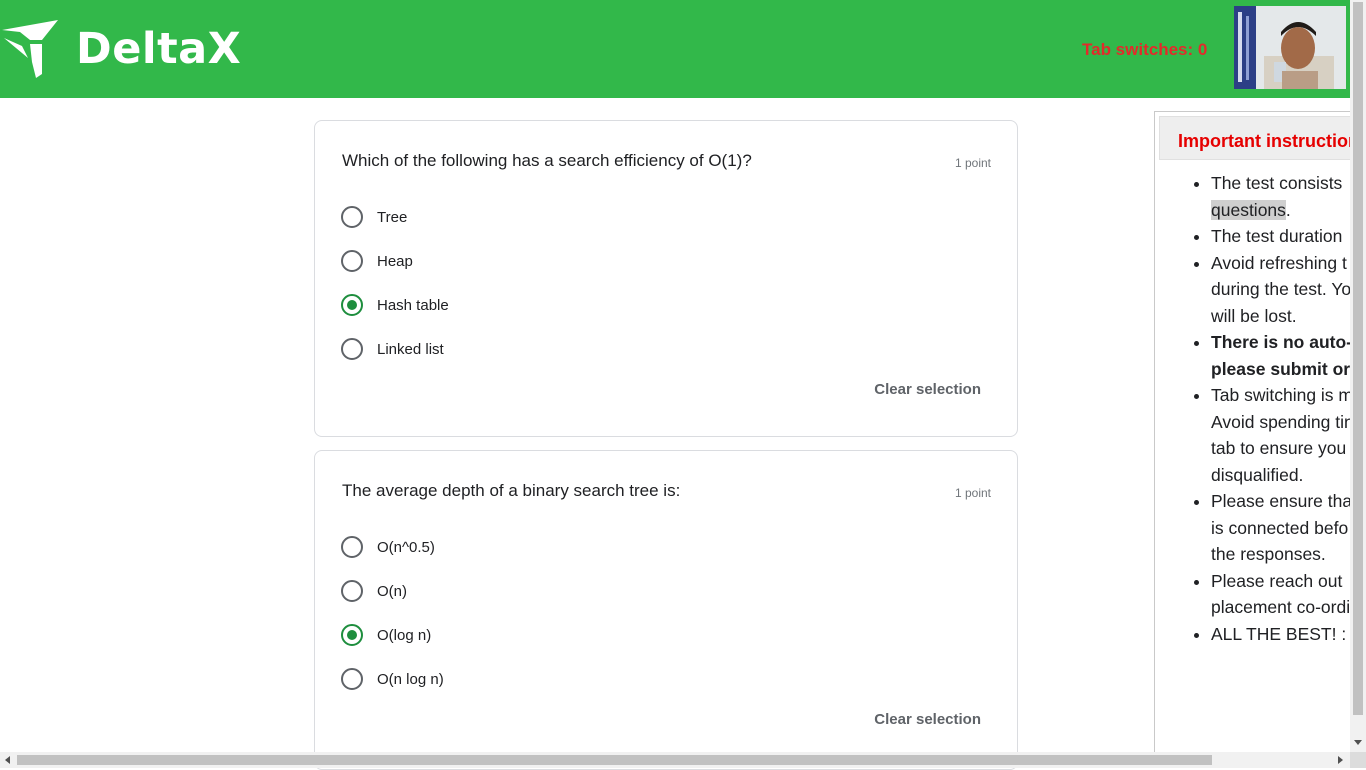 The width and height of the screenshot is (1366, 770). I want to click on option-o-log-n: O(log n), so click(386, 635).